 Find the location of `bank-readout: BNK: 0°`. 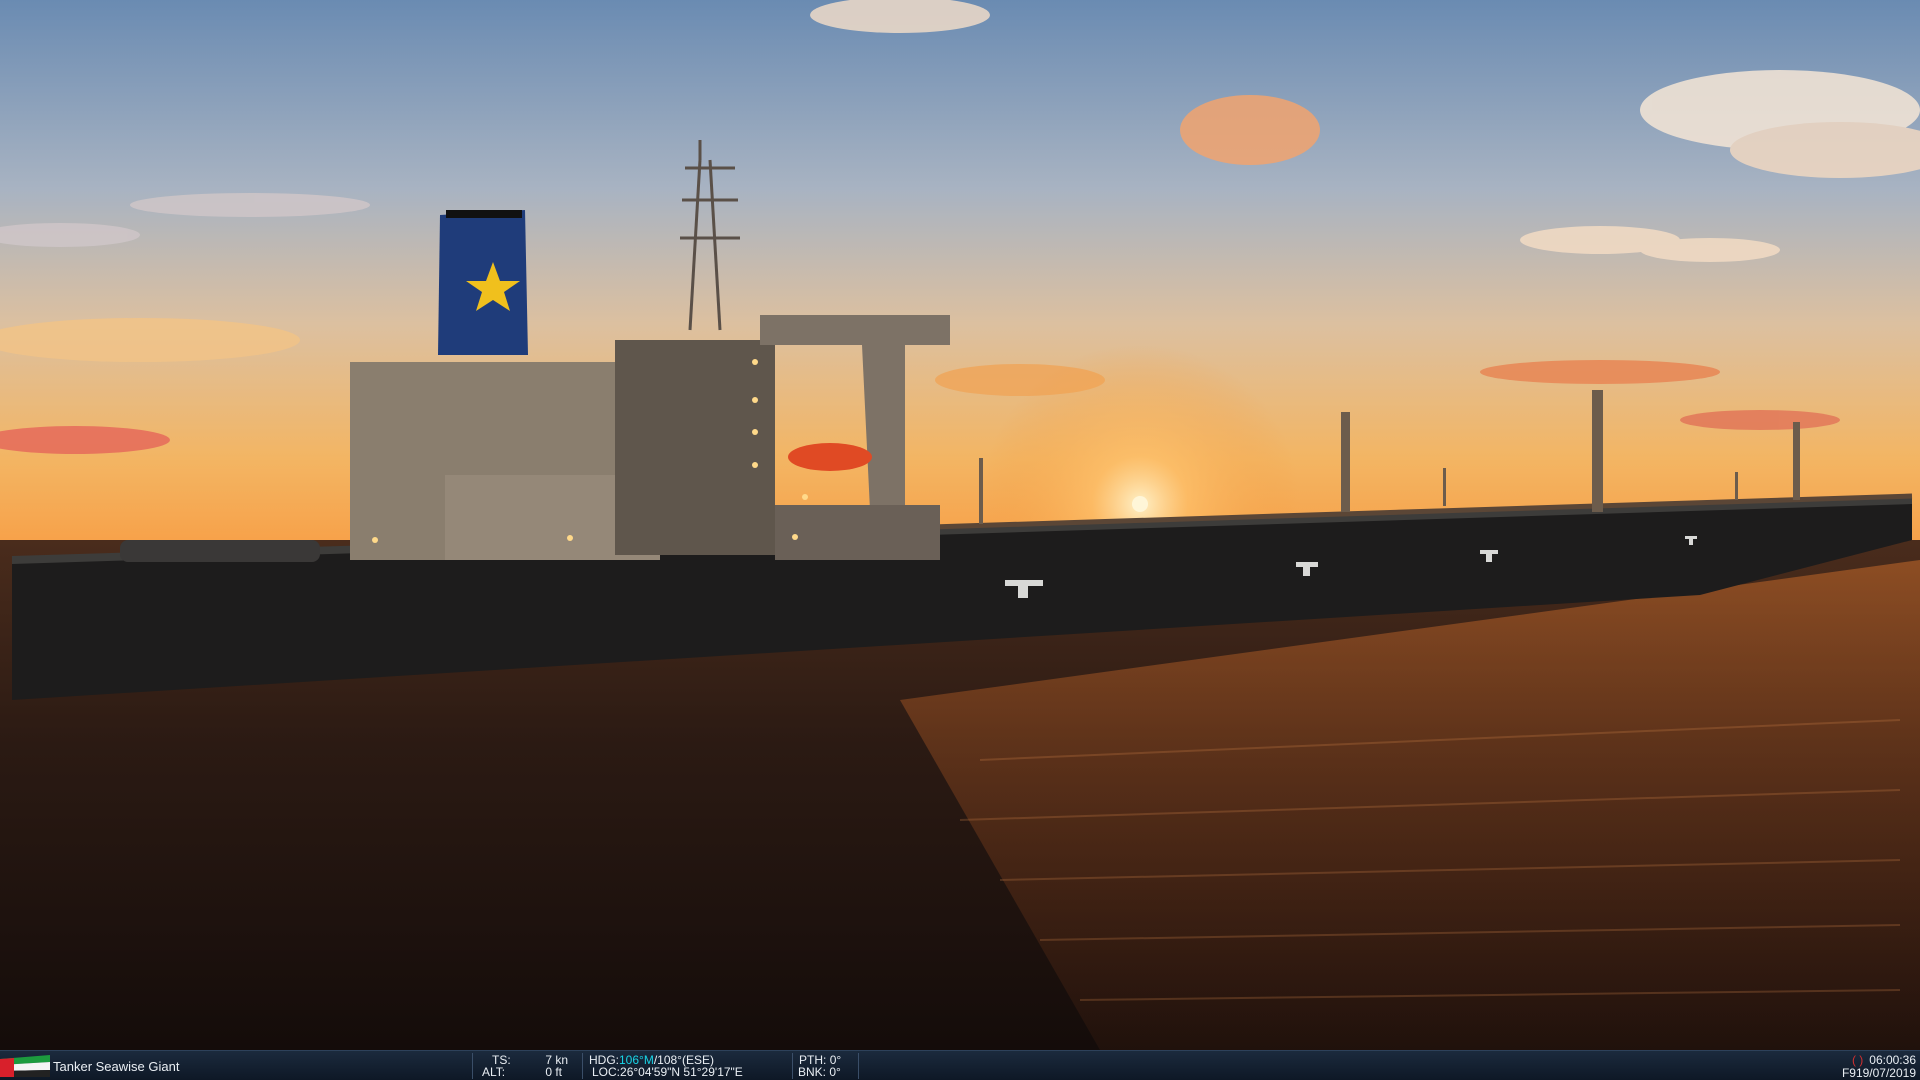

bank-readout: BNK: 0° is located at coordinates (819, 1072).